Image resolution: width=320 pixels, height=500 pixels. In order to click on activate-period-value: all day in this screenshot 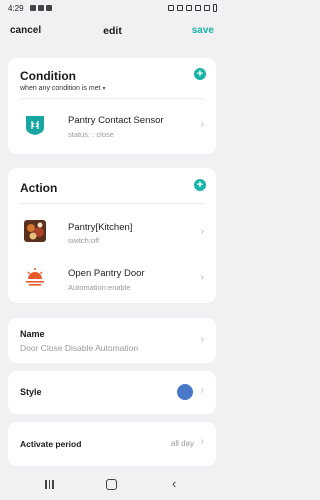, I will do `click(182, 443)`.